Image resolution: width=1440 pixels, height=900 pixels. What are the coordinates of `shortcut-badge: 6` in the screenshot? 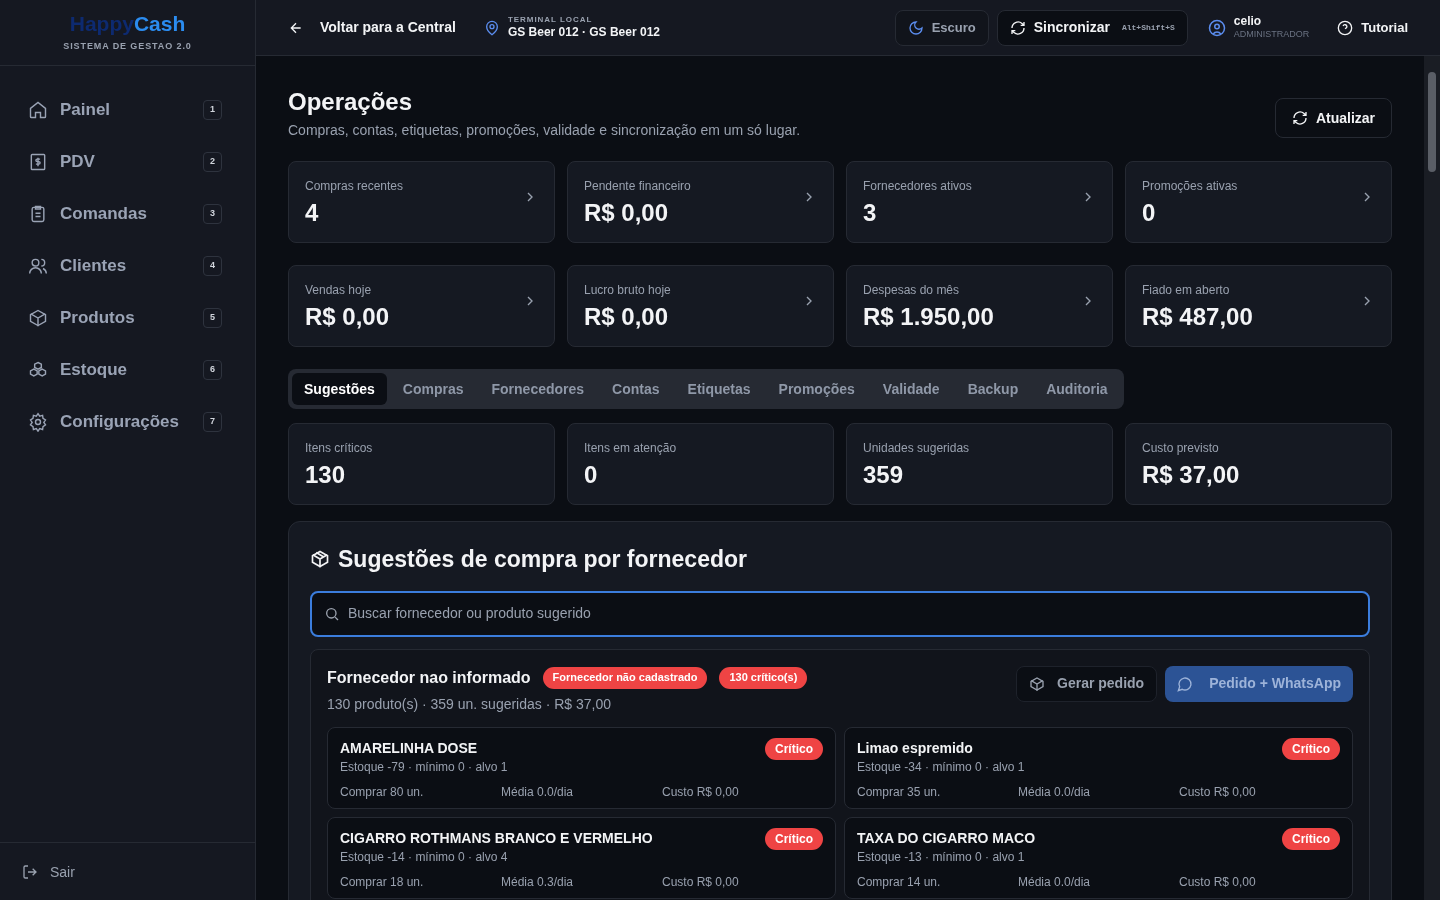 It's located at (212, 370).